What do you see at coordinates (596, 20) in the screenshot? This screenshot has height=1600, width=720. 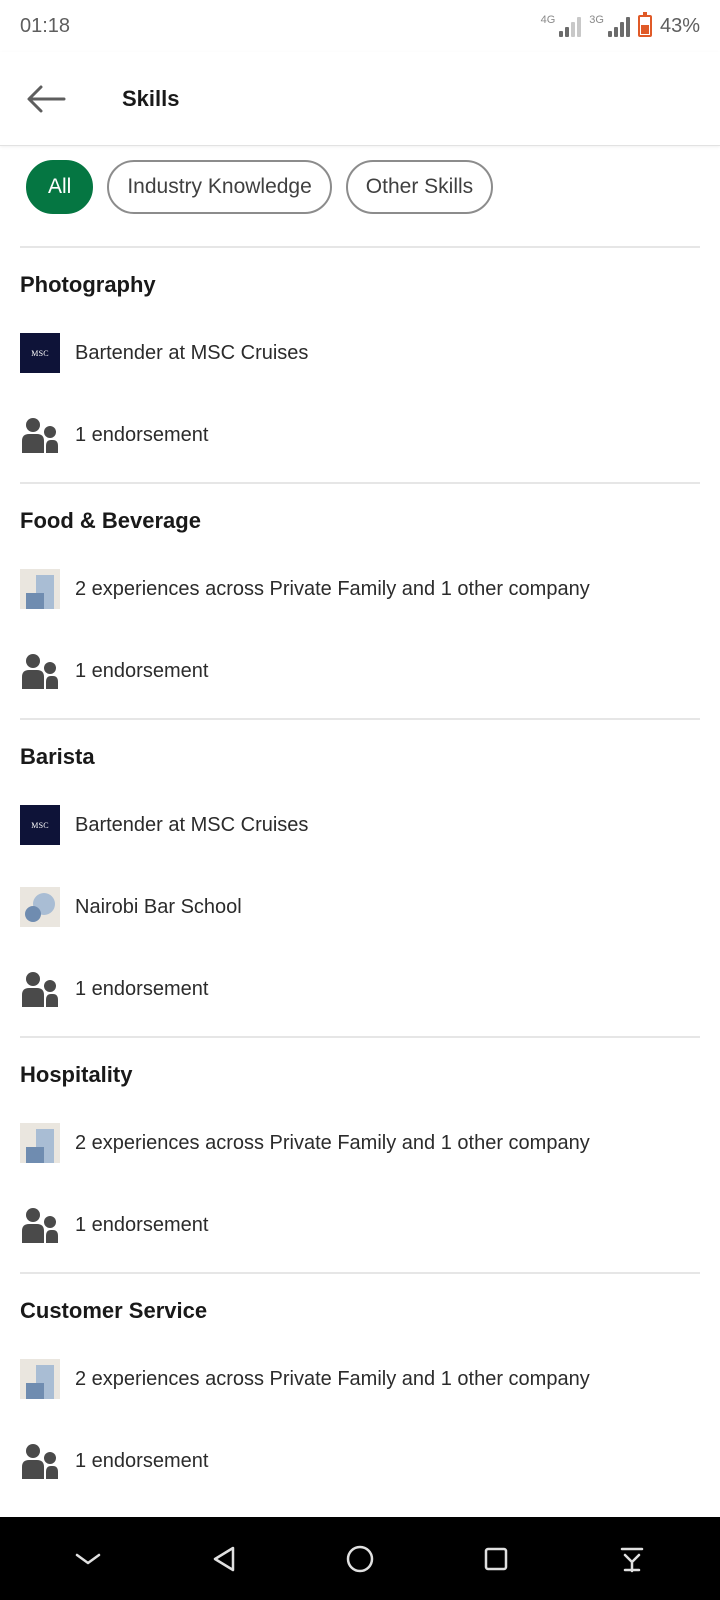 I see `network-type-label: 3G` at bounding box center [596, 20].